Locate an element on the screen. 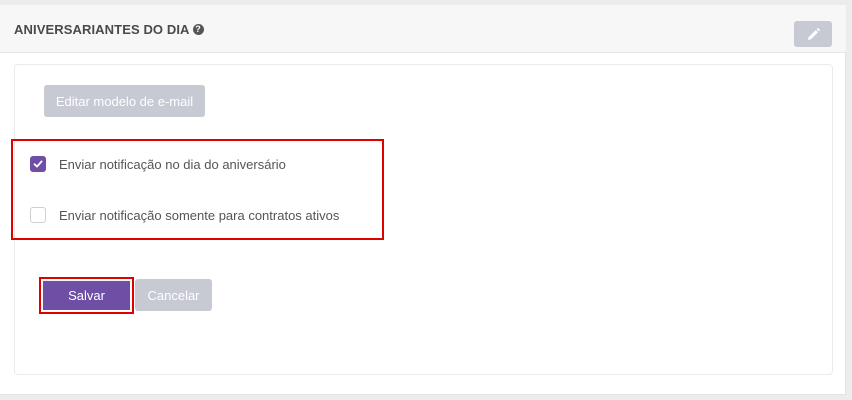  birthday-notification-label: Enviar notificação no dia do aniversário is located at coordinates (172, 164).